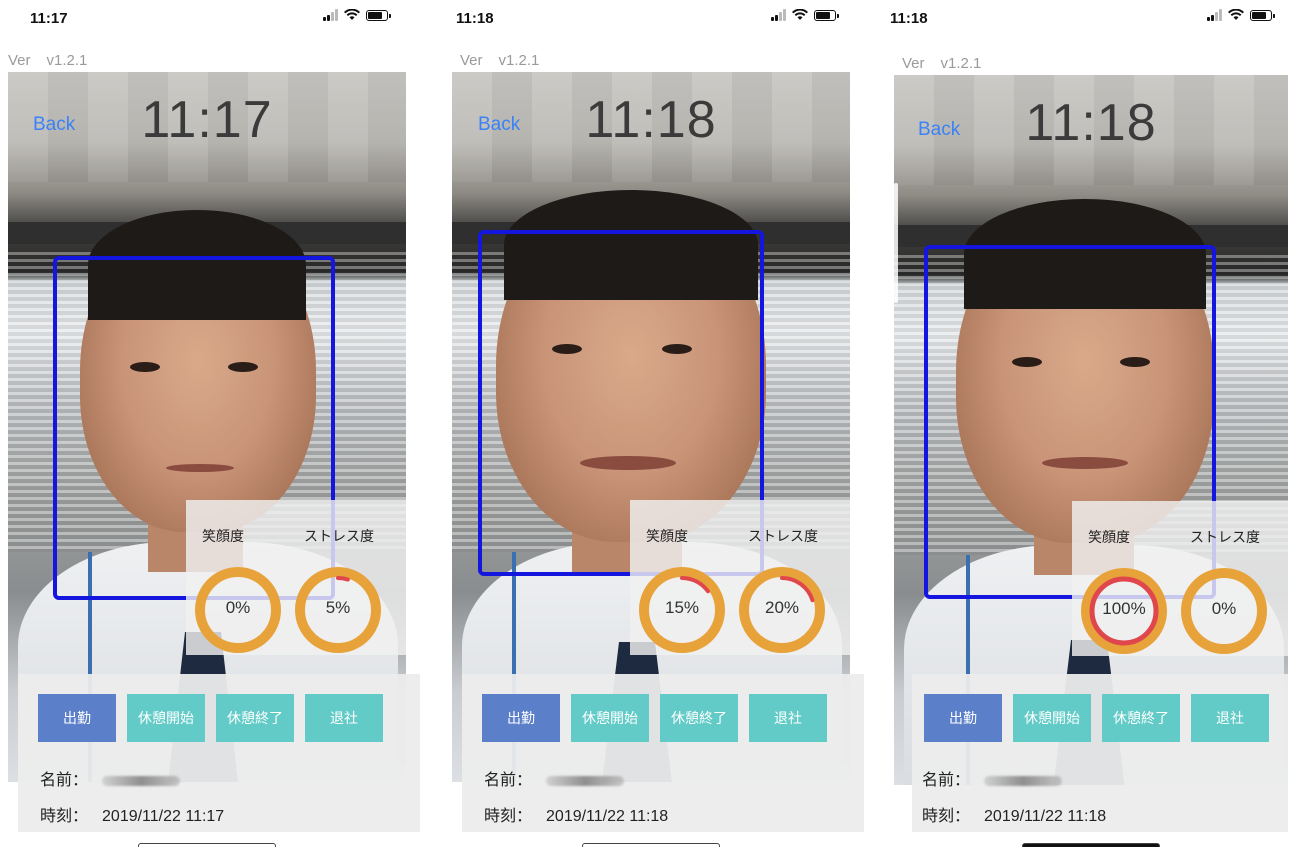 This screenshot has width=1289, height=847. I want to click on smile-value: 15%, so click(682, 607).